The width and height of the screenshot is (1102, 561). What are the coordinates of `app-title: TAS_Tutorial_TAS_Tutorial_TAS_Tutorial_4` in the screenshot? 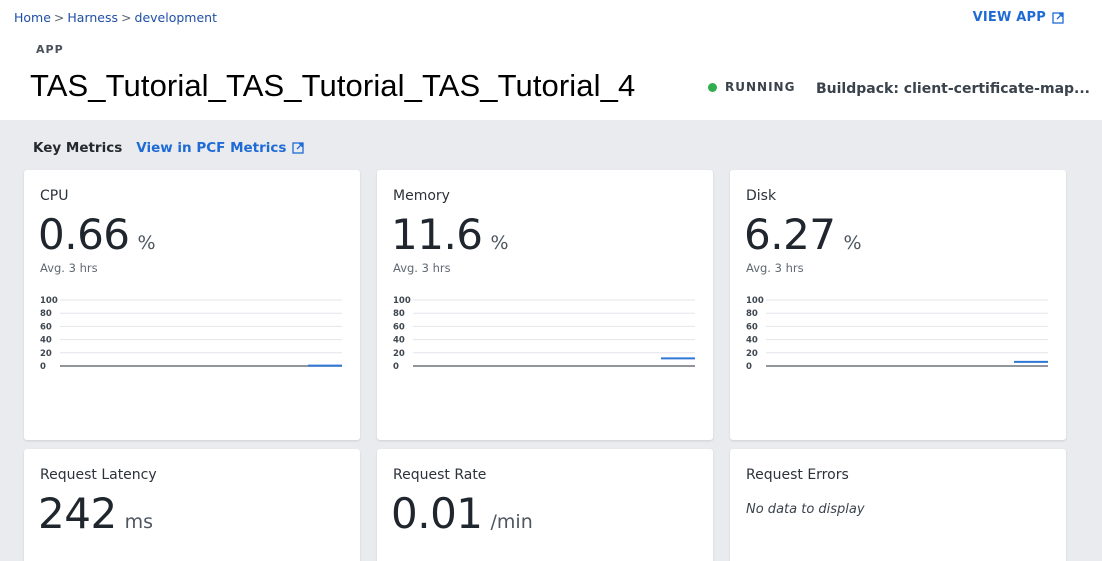 It's located at (333, 85).